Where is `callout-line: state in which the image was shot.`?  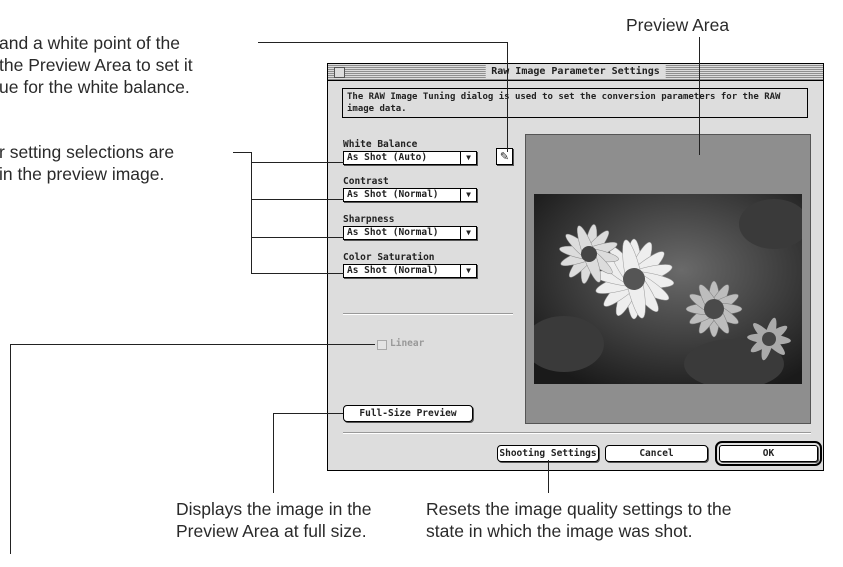 callout-line: state in which the image was shot. is located at coordinates (559, 531).